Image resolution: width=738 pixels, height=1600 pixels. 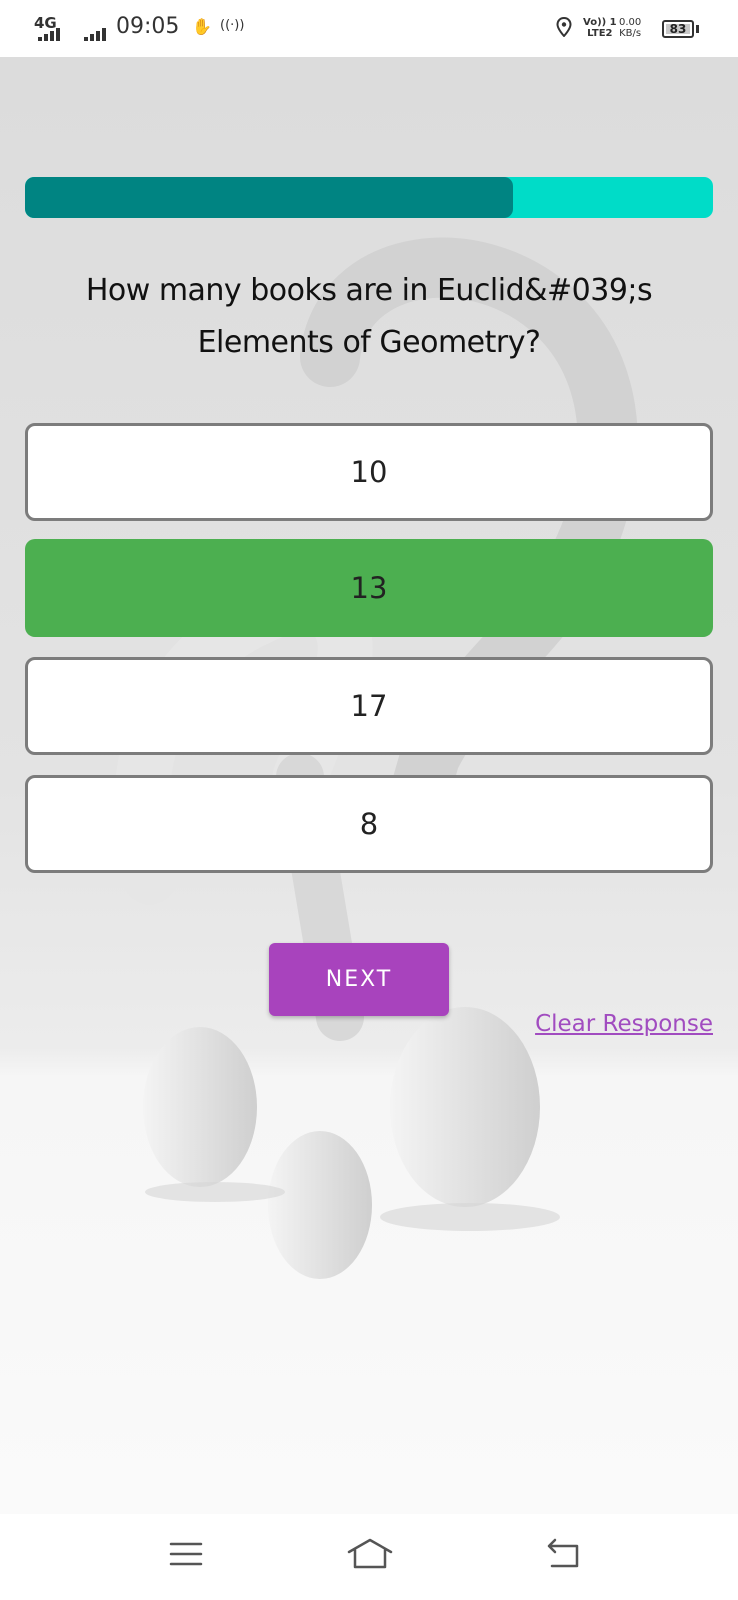 What do you see at coordinates (359, 979) in the screenshot?
I see `next-button: NEXT` at bounding box center [359, 979].